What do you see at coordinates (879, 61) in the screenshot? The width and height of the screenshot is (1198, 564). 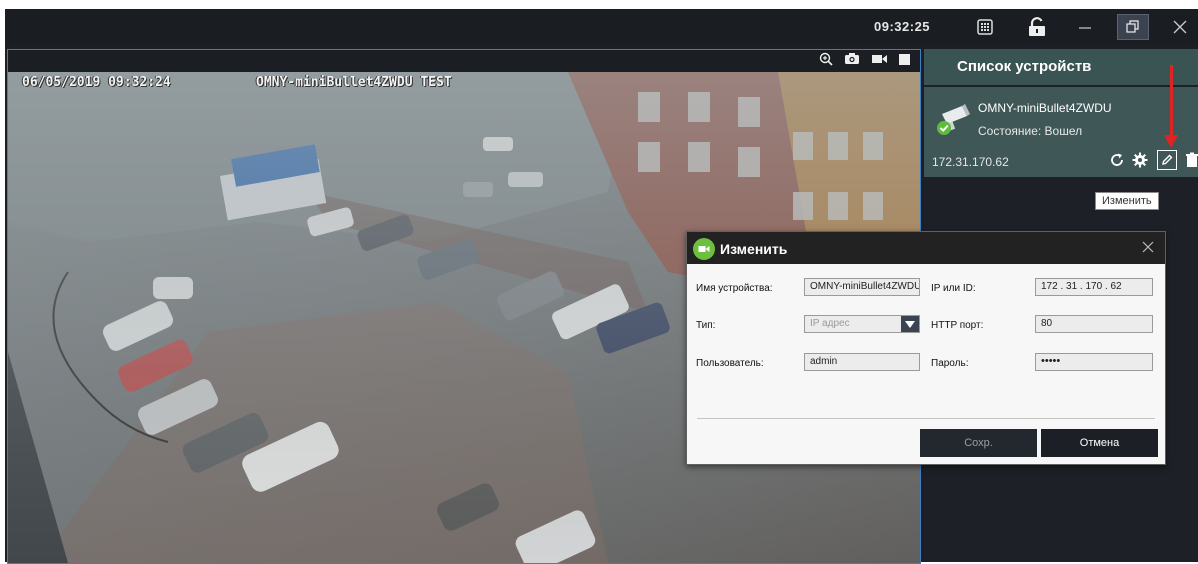 I see `record-icon` at bounding box center [879, 61].